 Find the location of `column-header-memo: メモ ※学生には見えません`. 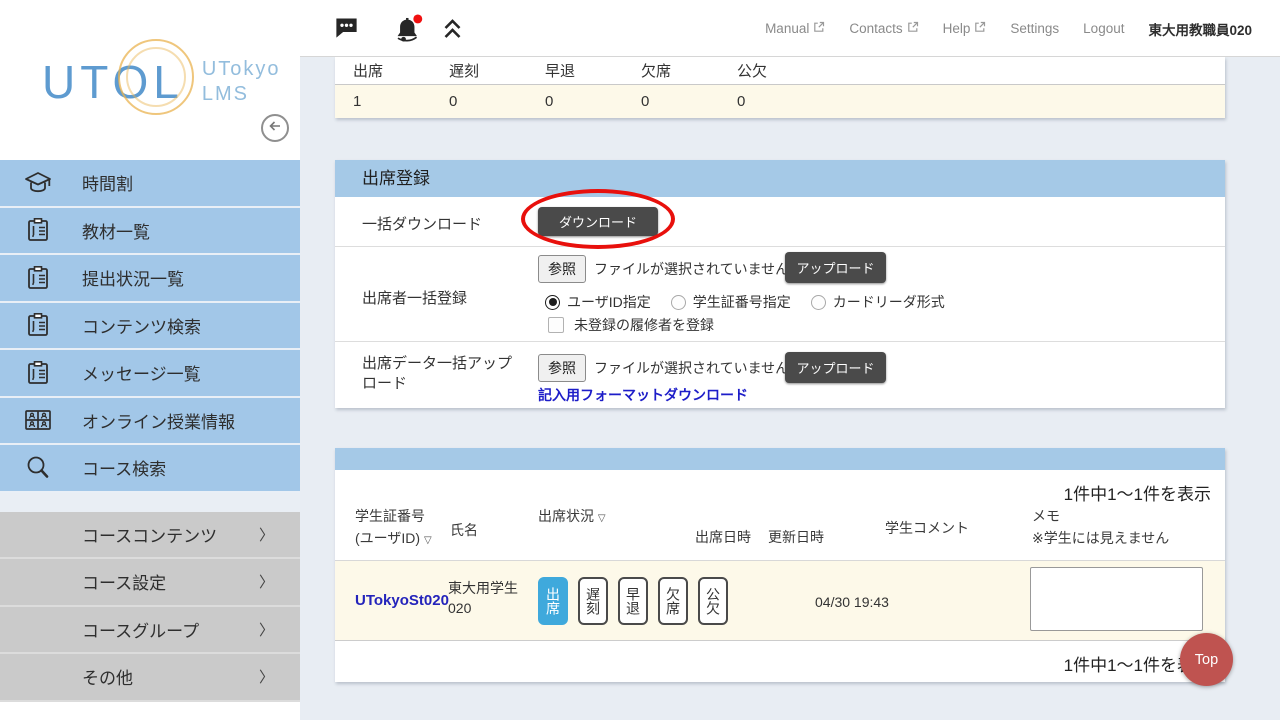

column-header-memo: メモ ※学生には見えません is located at coordinates (1101, 527).